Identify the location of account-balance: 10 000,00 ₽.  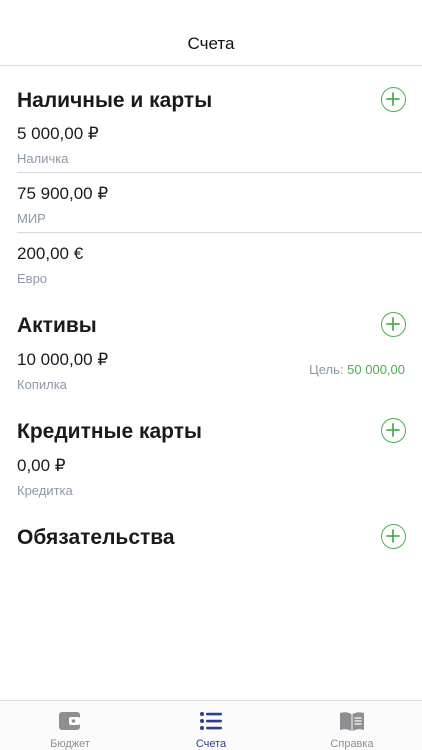
(63, 359).